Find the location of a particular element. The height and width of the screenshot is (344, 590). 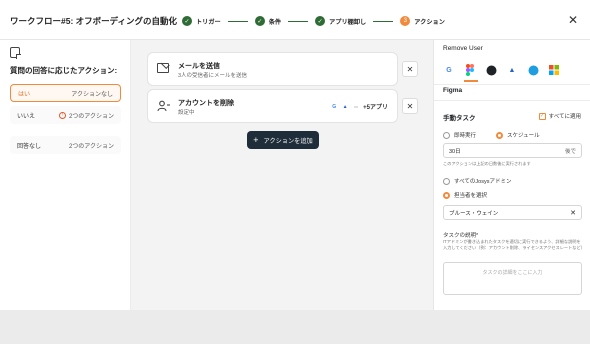

answer-heading: 質問の回答に応じたアクション: is located at coordinates (64, 70).